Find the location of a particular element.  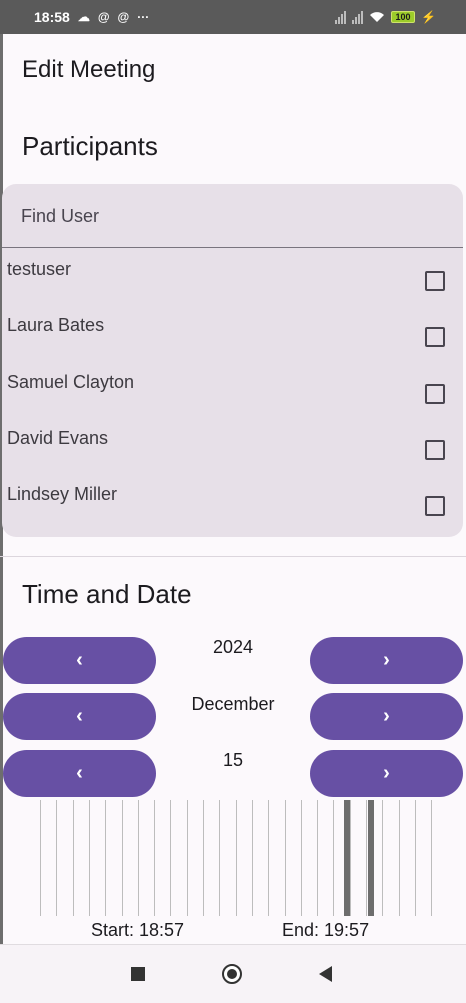

participants-heading: Participants is located at coordinates (90, 146).